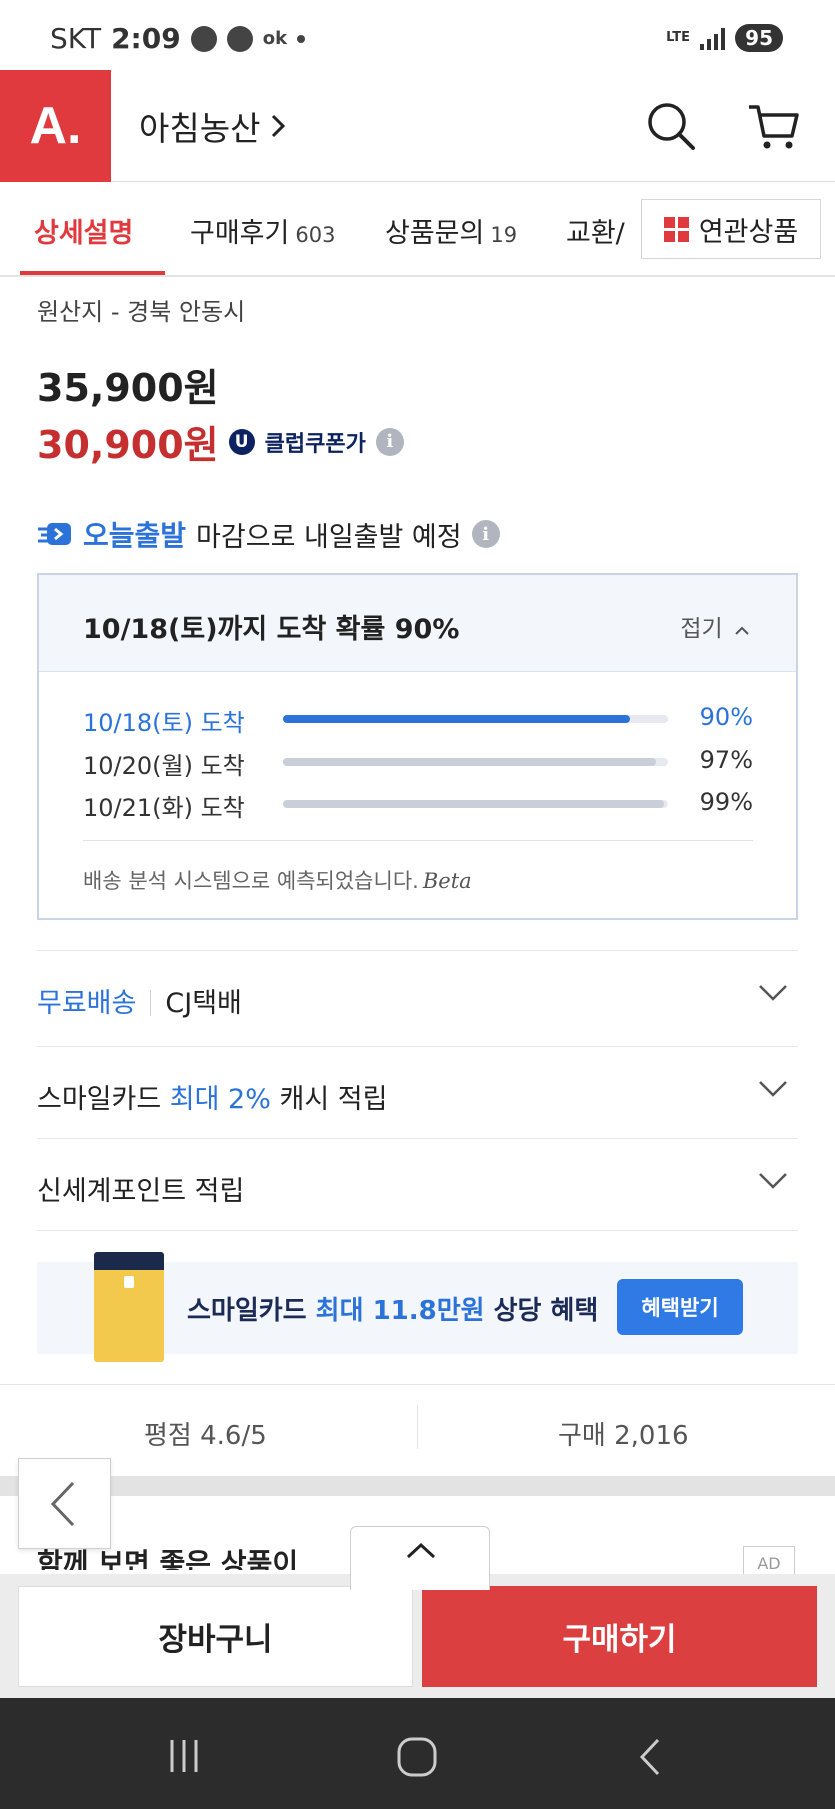 The width and height of the screenshot is (835, 1809). I want to click on tab-inquiries: 상품문의 19, so click(451, 230).